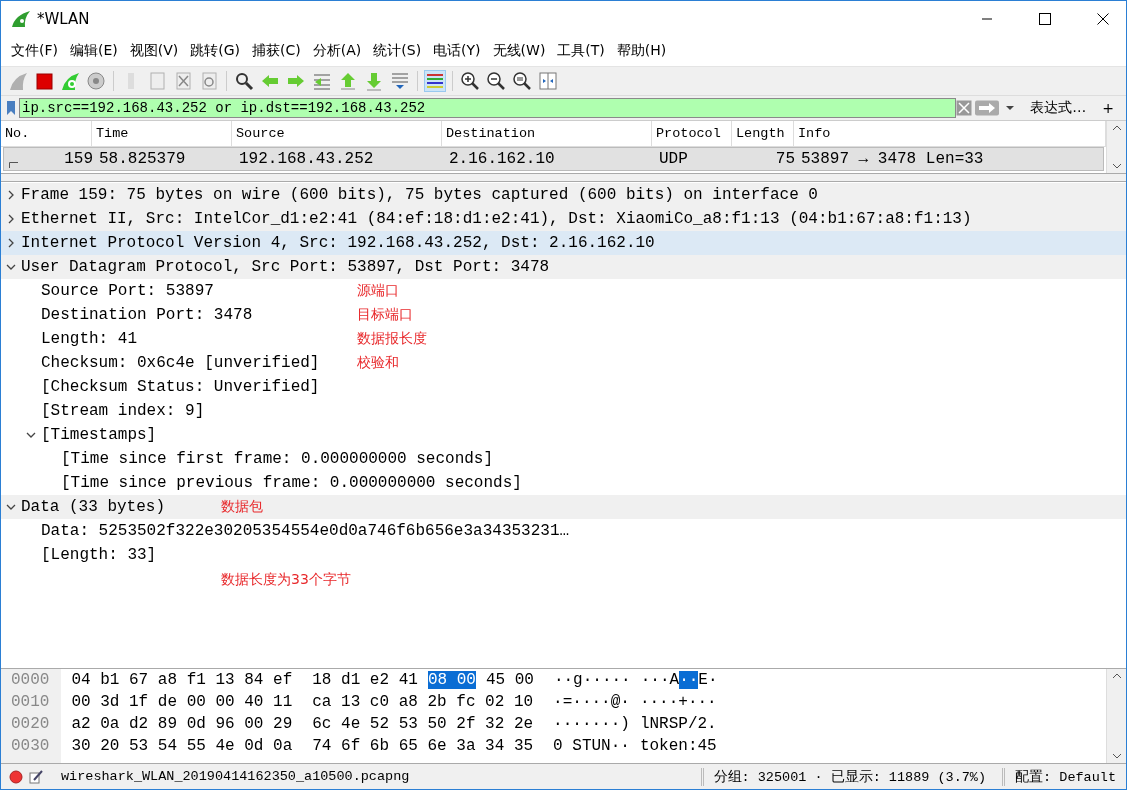 The width and height of the screenshot is (1127, 790). I want to click on tree-item: Length: 41, so click(89, 339).